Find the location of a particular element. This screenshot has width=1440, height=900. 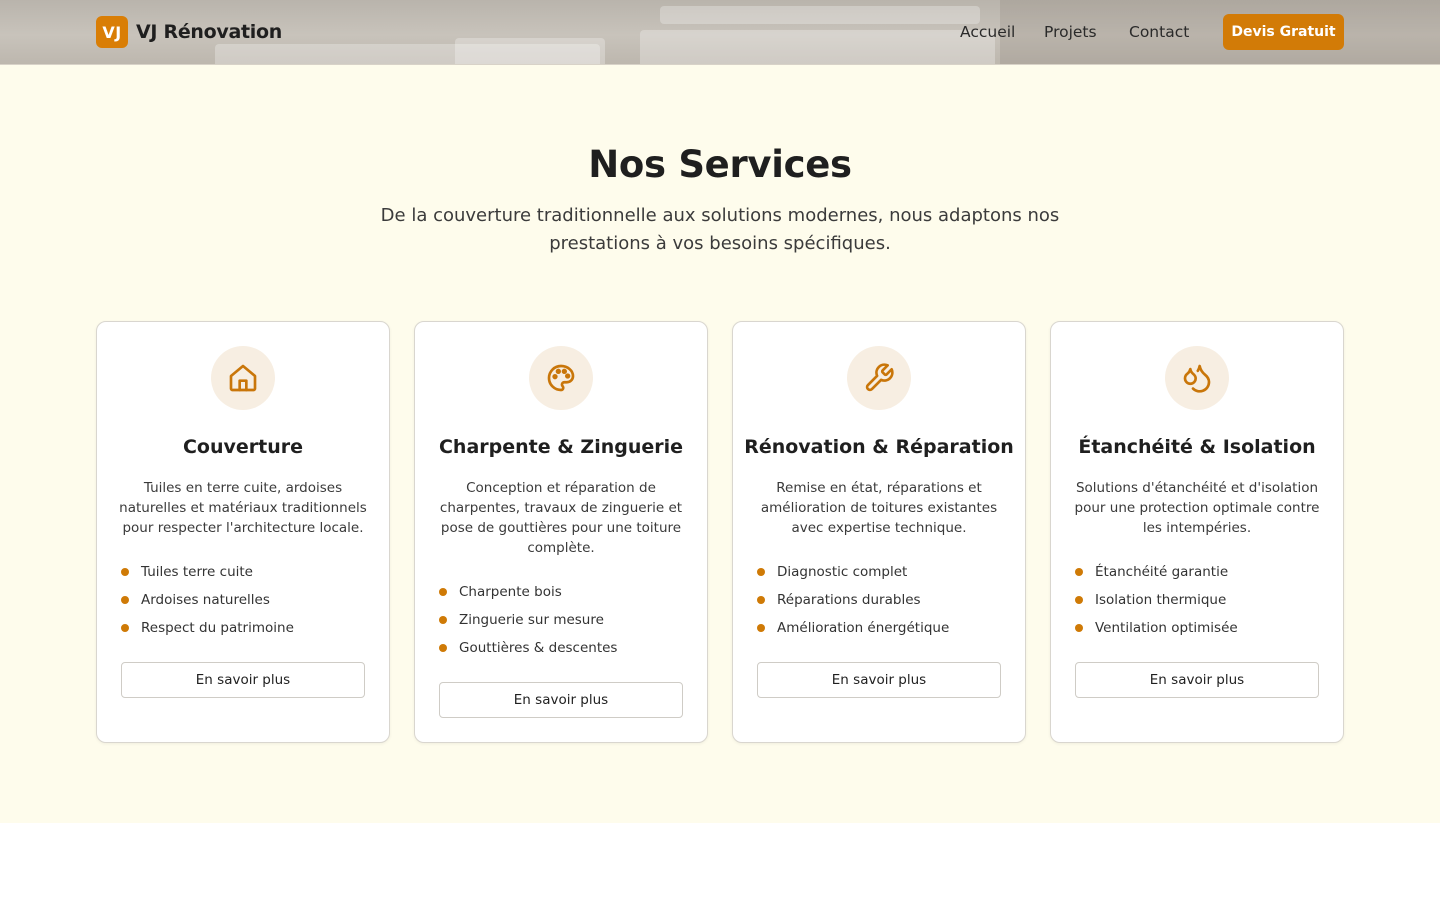

brand: VJ VJ Rénovation is located at coordinates (189, 32).